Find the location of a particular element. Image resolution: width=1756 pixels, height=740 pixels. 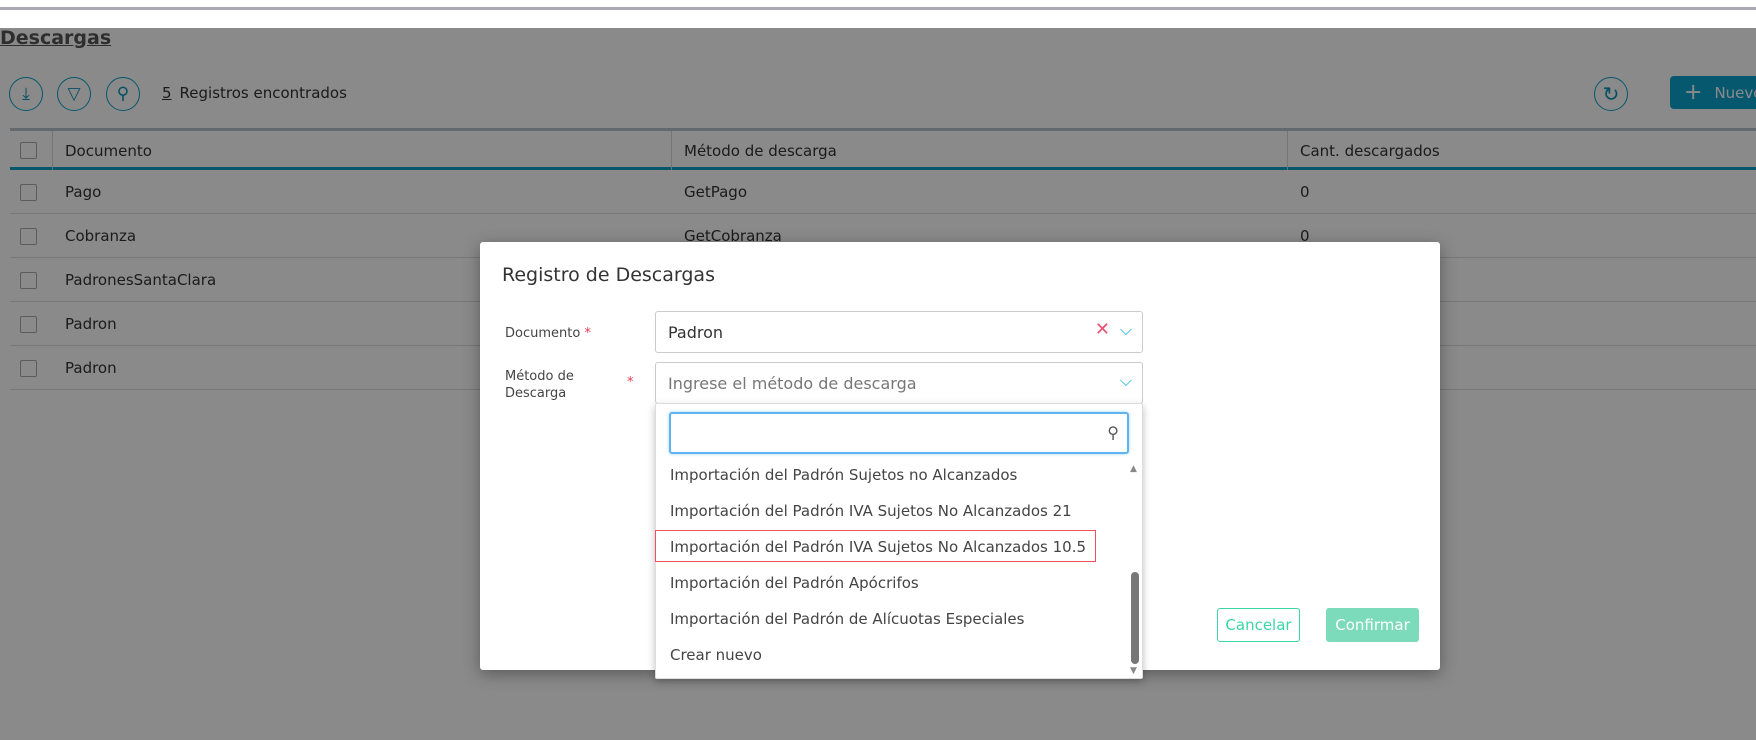

confirm-button: Confirmar is located at coordinates (1372, 625).